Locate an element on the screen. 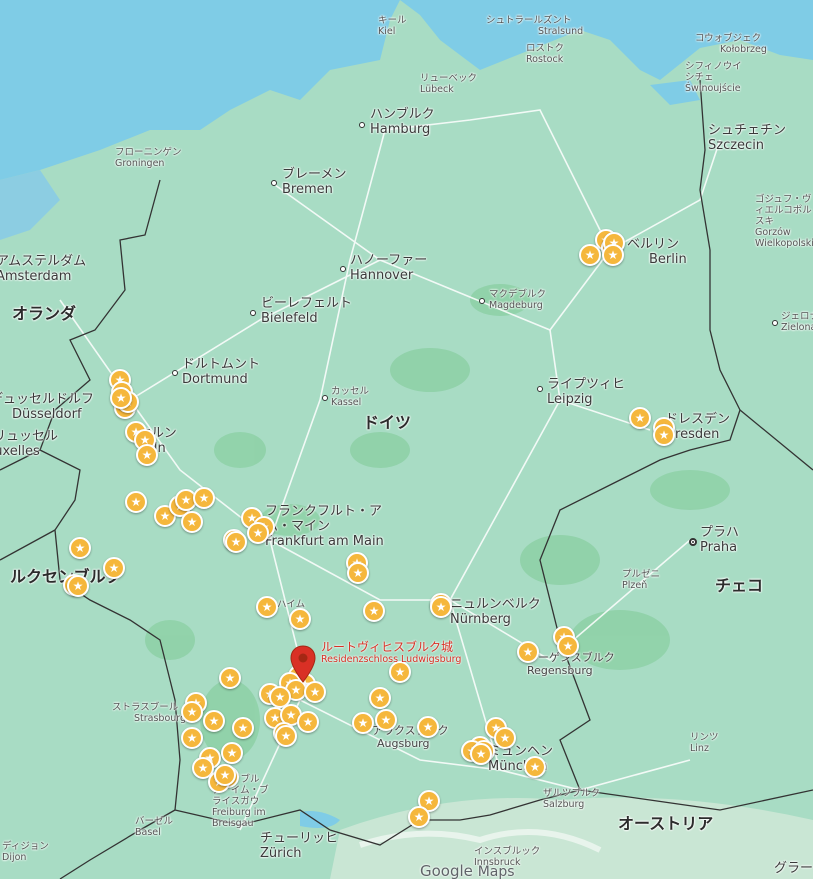 This screenshot has width=813, height=879. city-dot-kassel is located at coordinates (325, 398).